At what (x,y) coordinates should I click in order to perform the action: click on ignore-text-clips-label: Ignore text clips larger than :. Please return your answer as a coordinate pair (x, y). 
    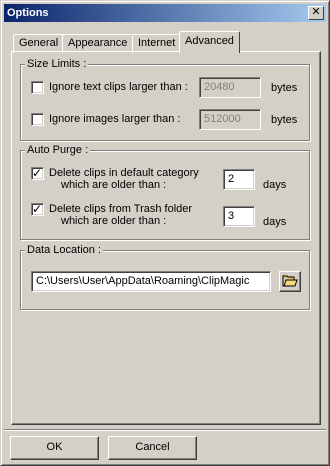
    Looking at the image, I should click on (118, 87).